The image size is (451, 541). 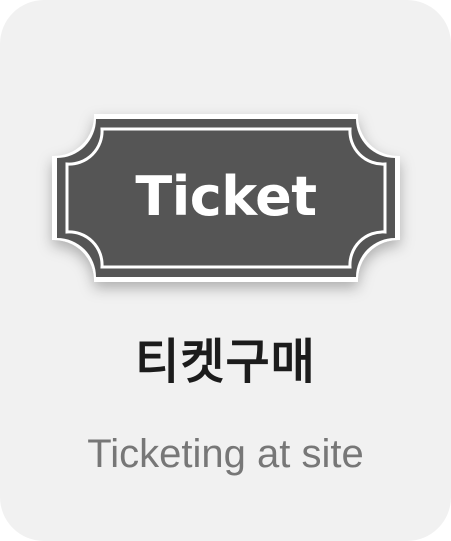 I want to click on card-subtitle: Ticketing at site, so click(x=225, y=454).